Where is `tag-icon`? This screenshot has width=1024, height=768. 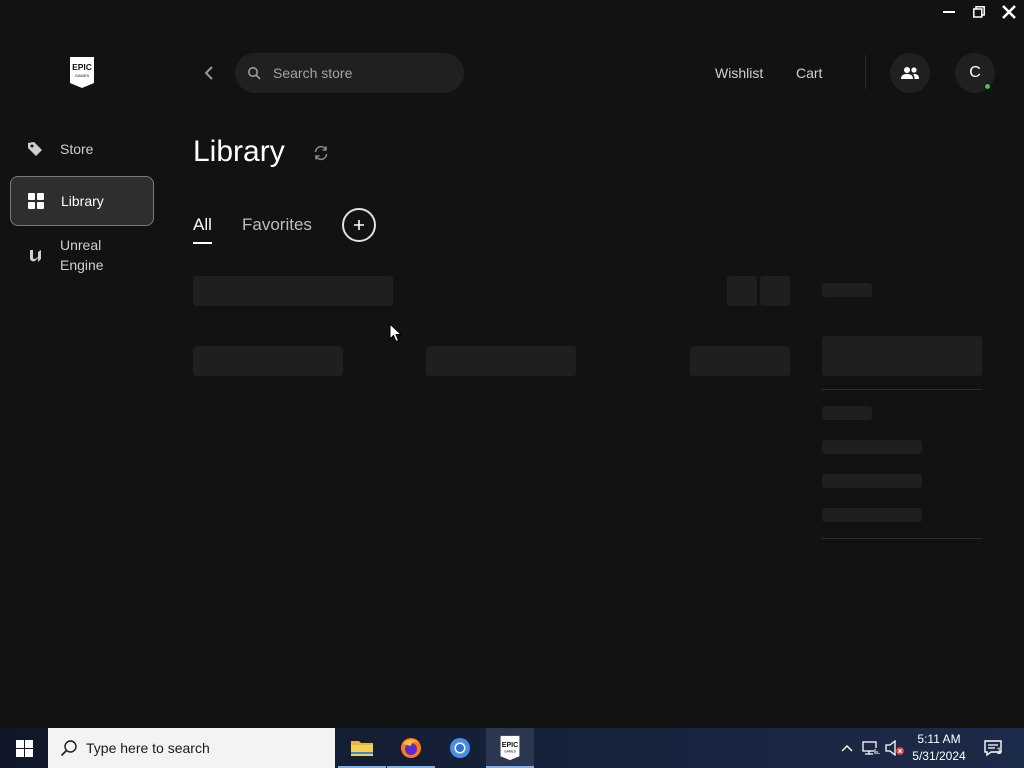 tag-icon is located at coordinates (35, 149).